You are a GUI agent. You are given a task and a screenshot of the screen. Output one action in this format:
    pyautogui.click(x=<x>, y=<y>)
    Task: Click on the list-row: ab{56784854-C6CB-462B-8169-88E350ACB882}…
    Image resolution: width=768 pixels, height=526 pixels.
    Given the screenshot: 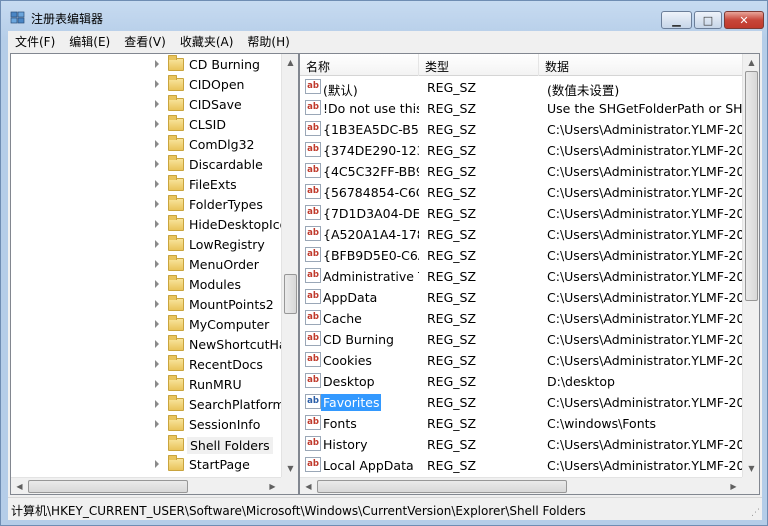 What is the action you would take?
    pyautogui.click(x=521, y=192)
    